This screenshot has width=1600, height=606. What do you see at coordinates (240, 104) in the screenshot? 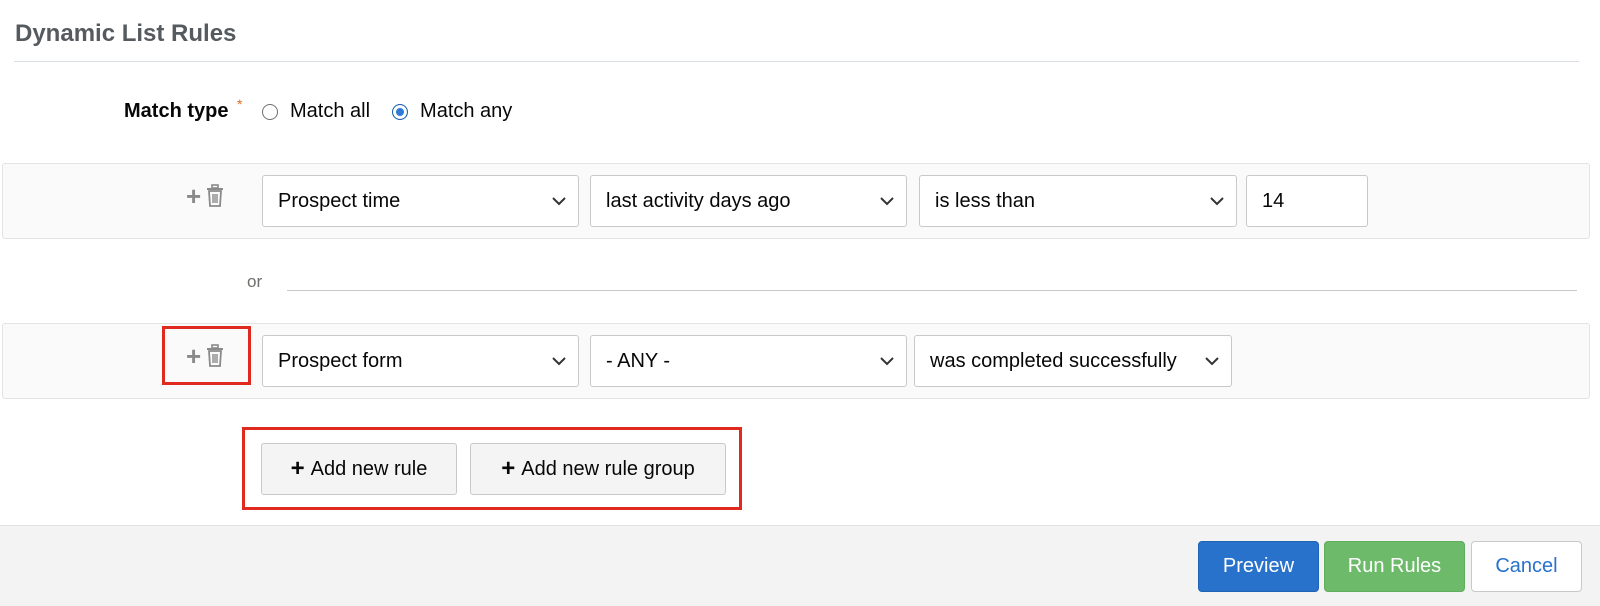
I see `required-marker: *` at bounding box center [240, 104].